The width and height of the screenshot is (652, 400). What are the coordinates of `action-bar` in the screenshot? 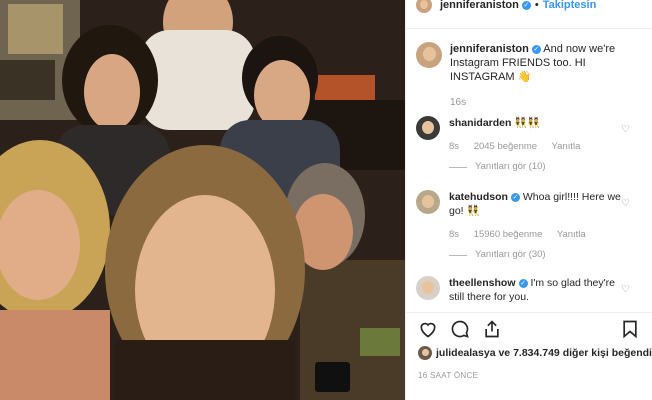 It's located at (529, 330).